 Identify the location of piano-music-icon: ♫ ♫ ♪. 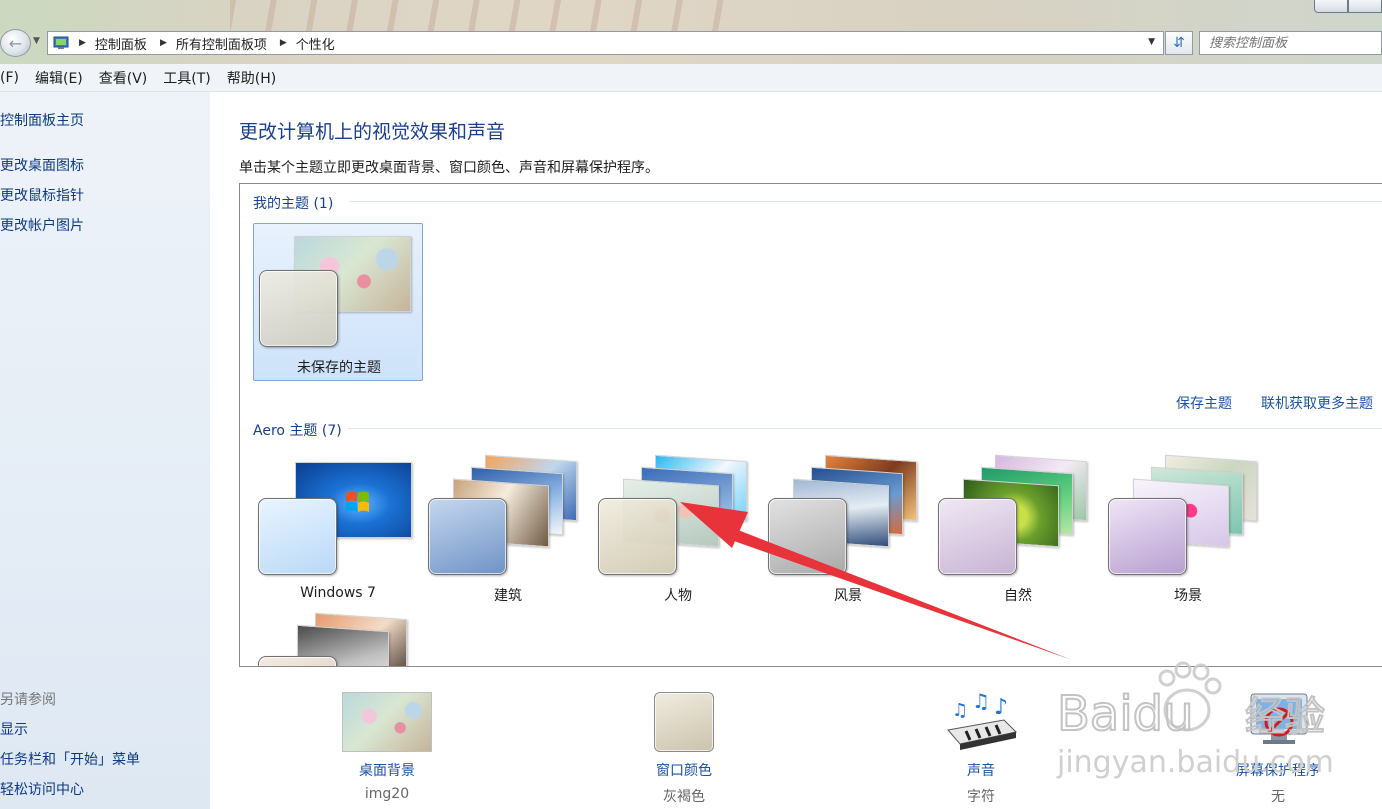
(982, 720).